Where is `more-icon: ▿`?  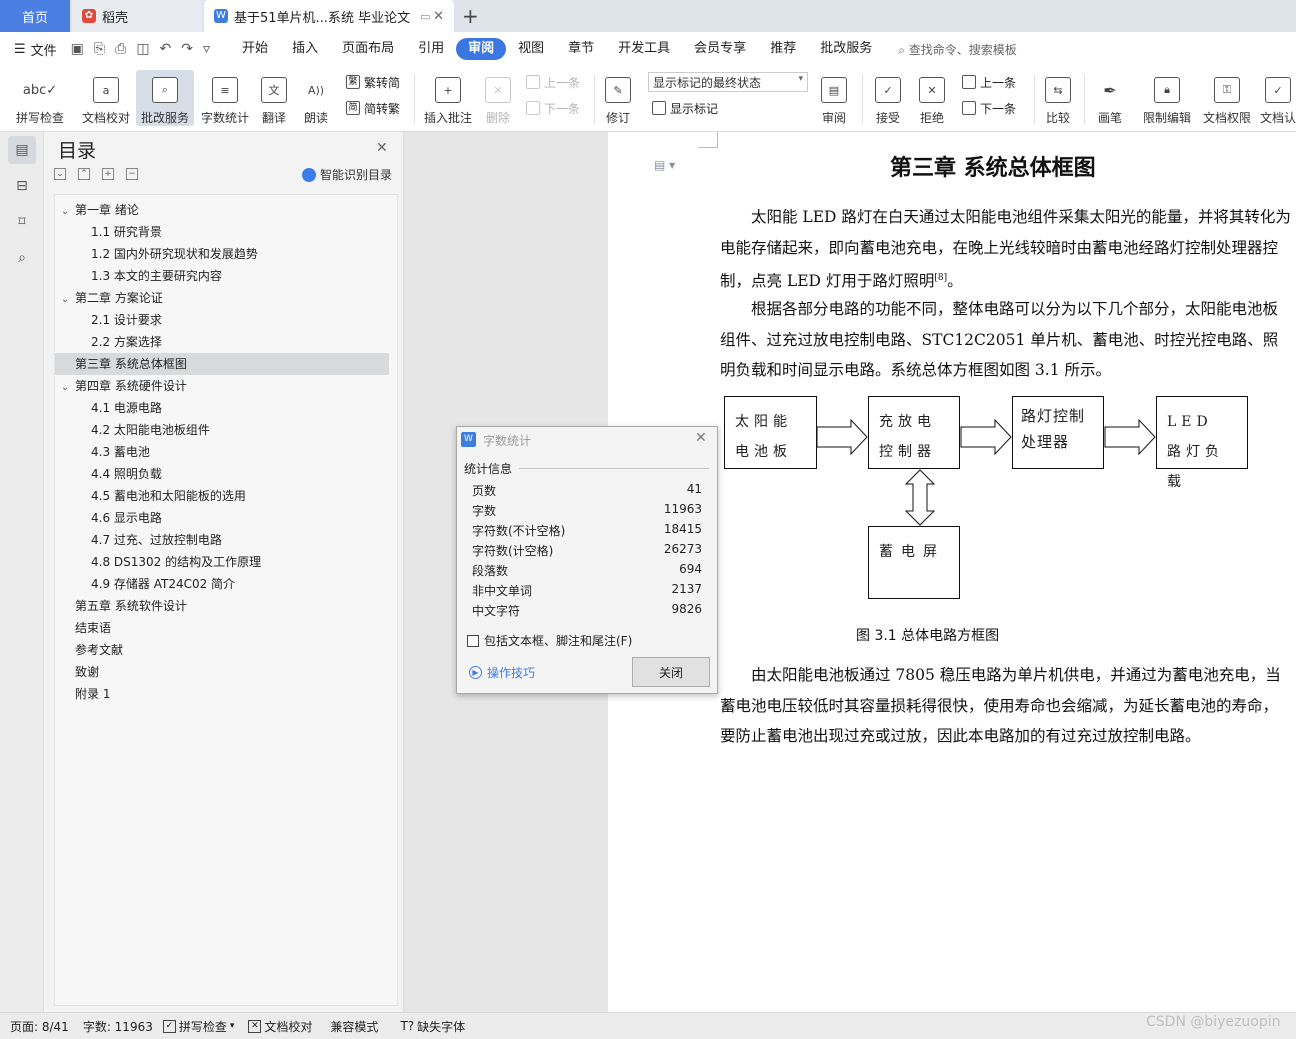
more-icon: ▿ is located at coordinates (206, 49).